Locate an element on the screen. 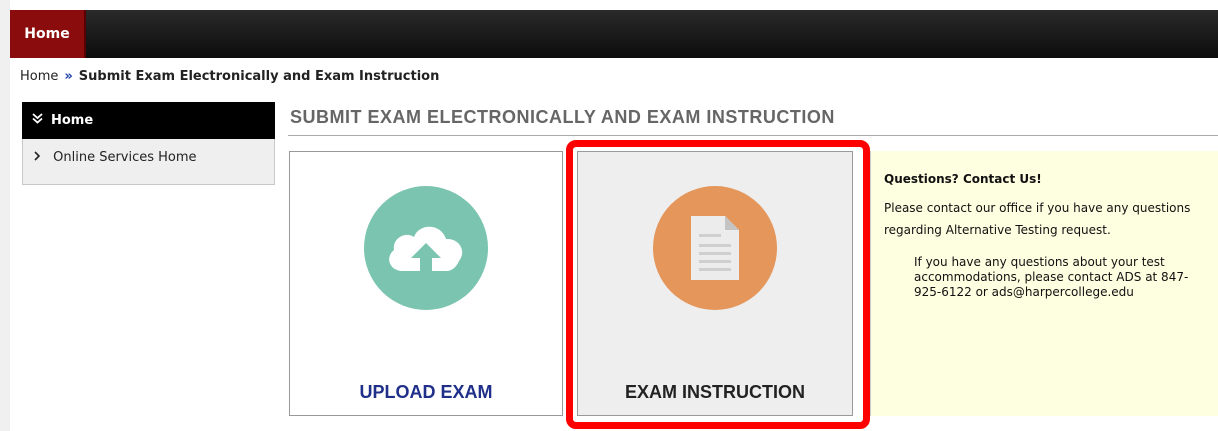 The image size is (1218, 431). sidebar-header-label: Home is located at coordinates (72, 120).